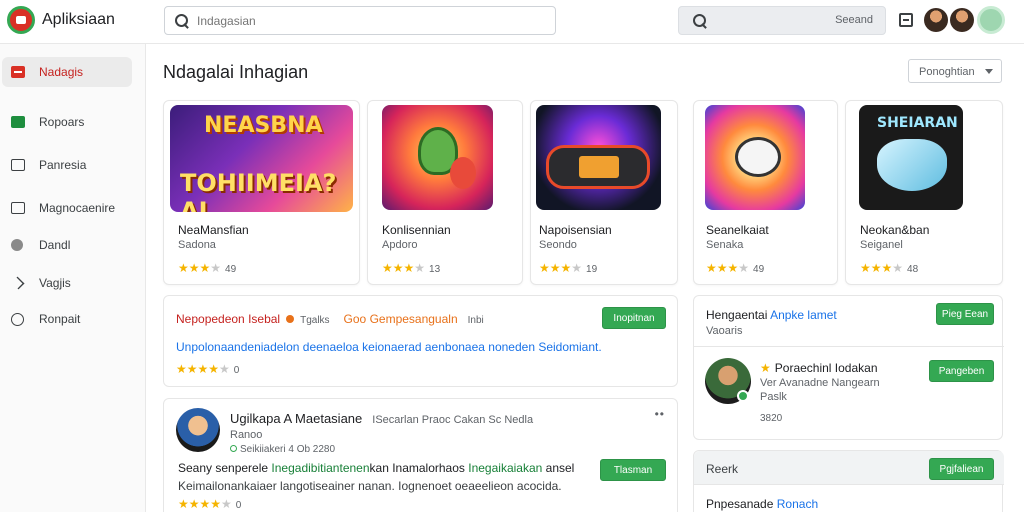  Describe the element at coordinates (73, 283) in the screenshot. I see `sidebar-item-vagjis: Vagjis` at that location.